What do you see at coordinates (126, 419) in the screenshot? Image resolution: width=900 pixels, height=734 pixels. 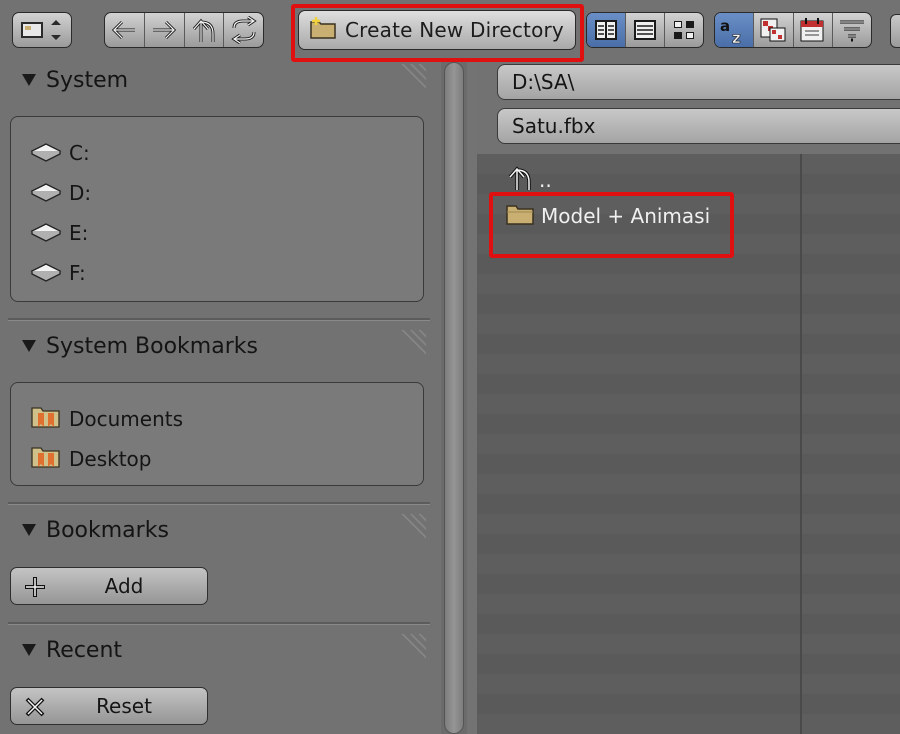 I see `bookmark-label: Documents` at bounding box center [126, 419].